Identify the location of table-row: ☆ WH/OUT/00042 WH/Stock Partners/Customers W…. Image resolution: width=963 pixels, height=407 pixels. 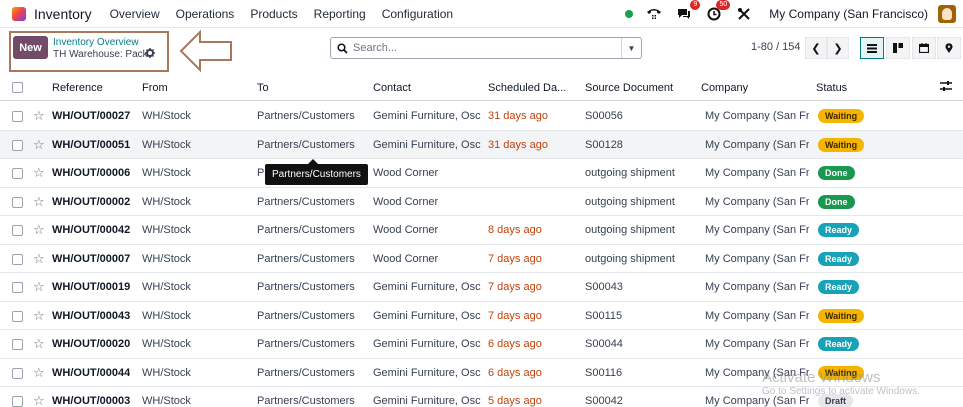
(481, 230).